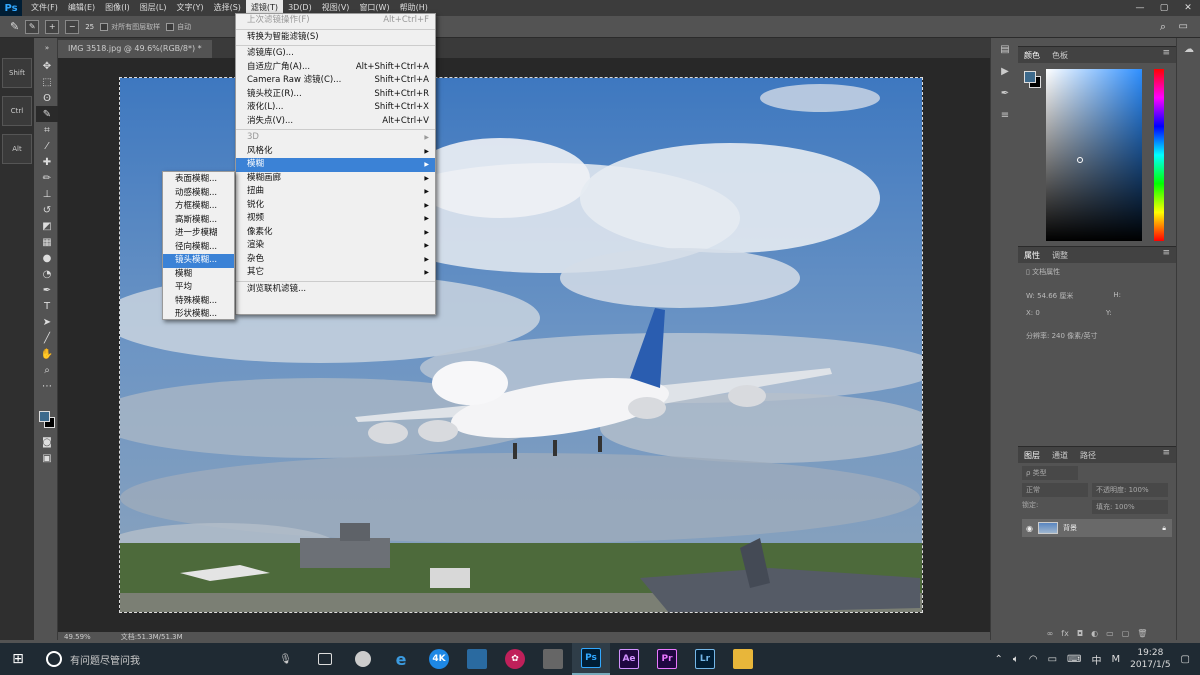 The height and width of the screenshot is (675, 1200). Describe the element at coordinates (1005, 49) in the screenshot. I see `history-icon: ▤` at that location.